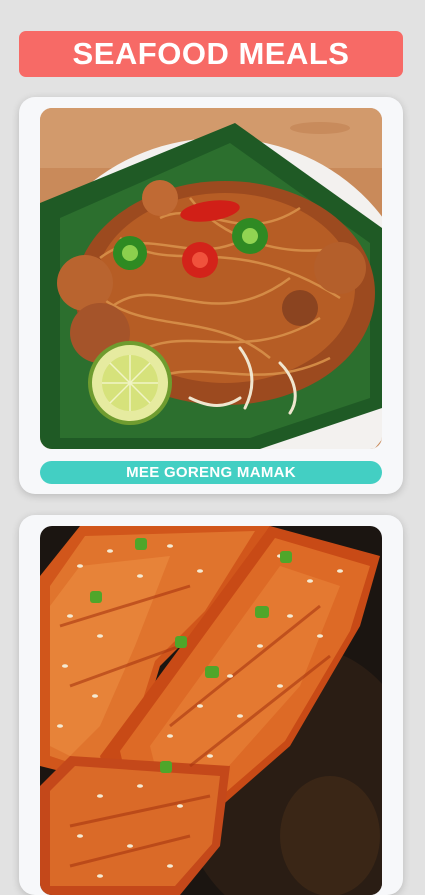 The width and height of the screenshot is (425, 895). I want to click on meal-name-label: MEE GORENG MAMAK, so click(211, 472).